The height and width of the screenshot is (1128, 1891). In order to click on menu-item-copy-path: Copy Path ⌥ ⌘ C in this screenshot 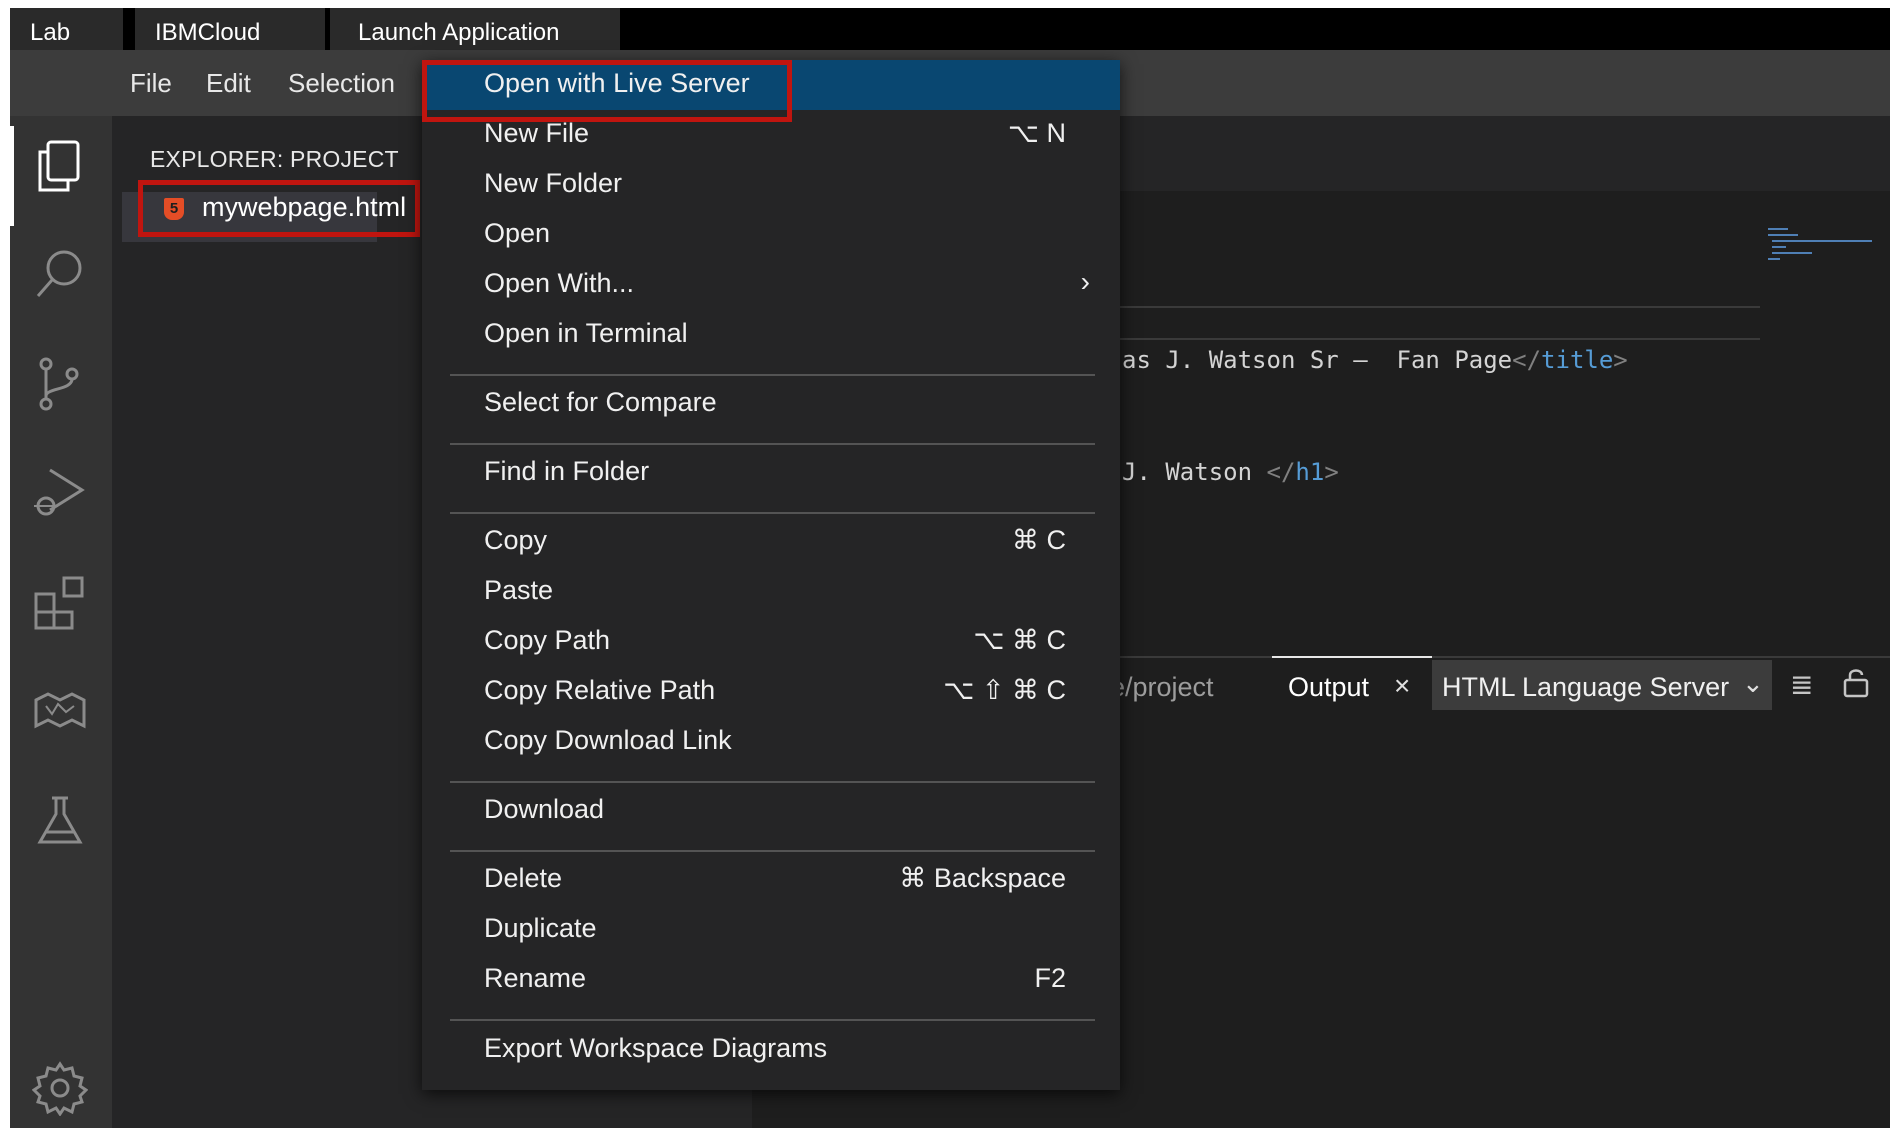, I will do `click(771, 642)`.